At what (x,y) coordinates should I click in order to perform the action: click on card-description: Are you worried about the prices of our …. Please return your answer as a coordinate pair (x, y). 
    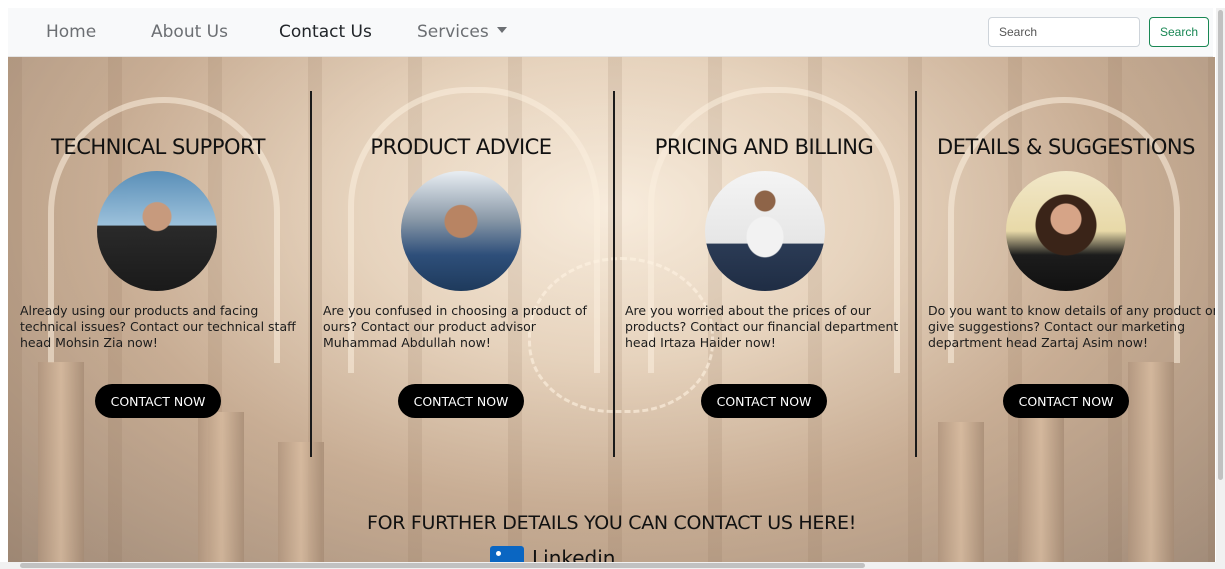
    Looking at the image, I should click on (762, 326).